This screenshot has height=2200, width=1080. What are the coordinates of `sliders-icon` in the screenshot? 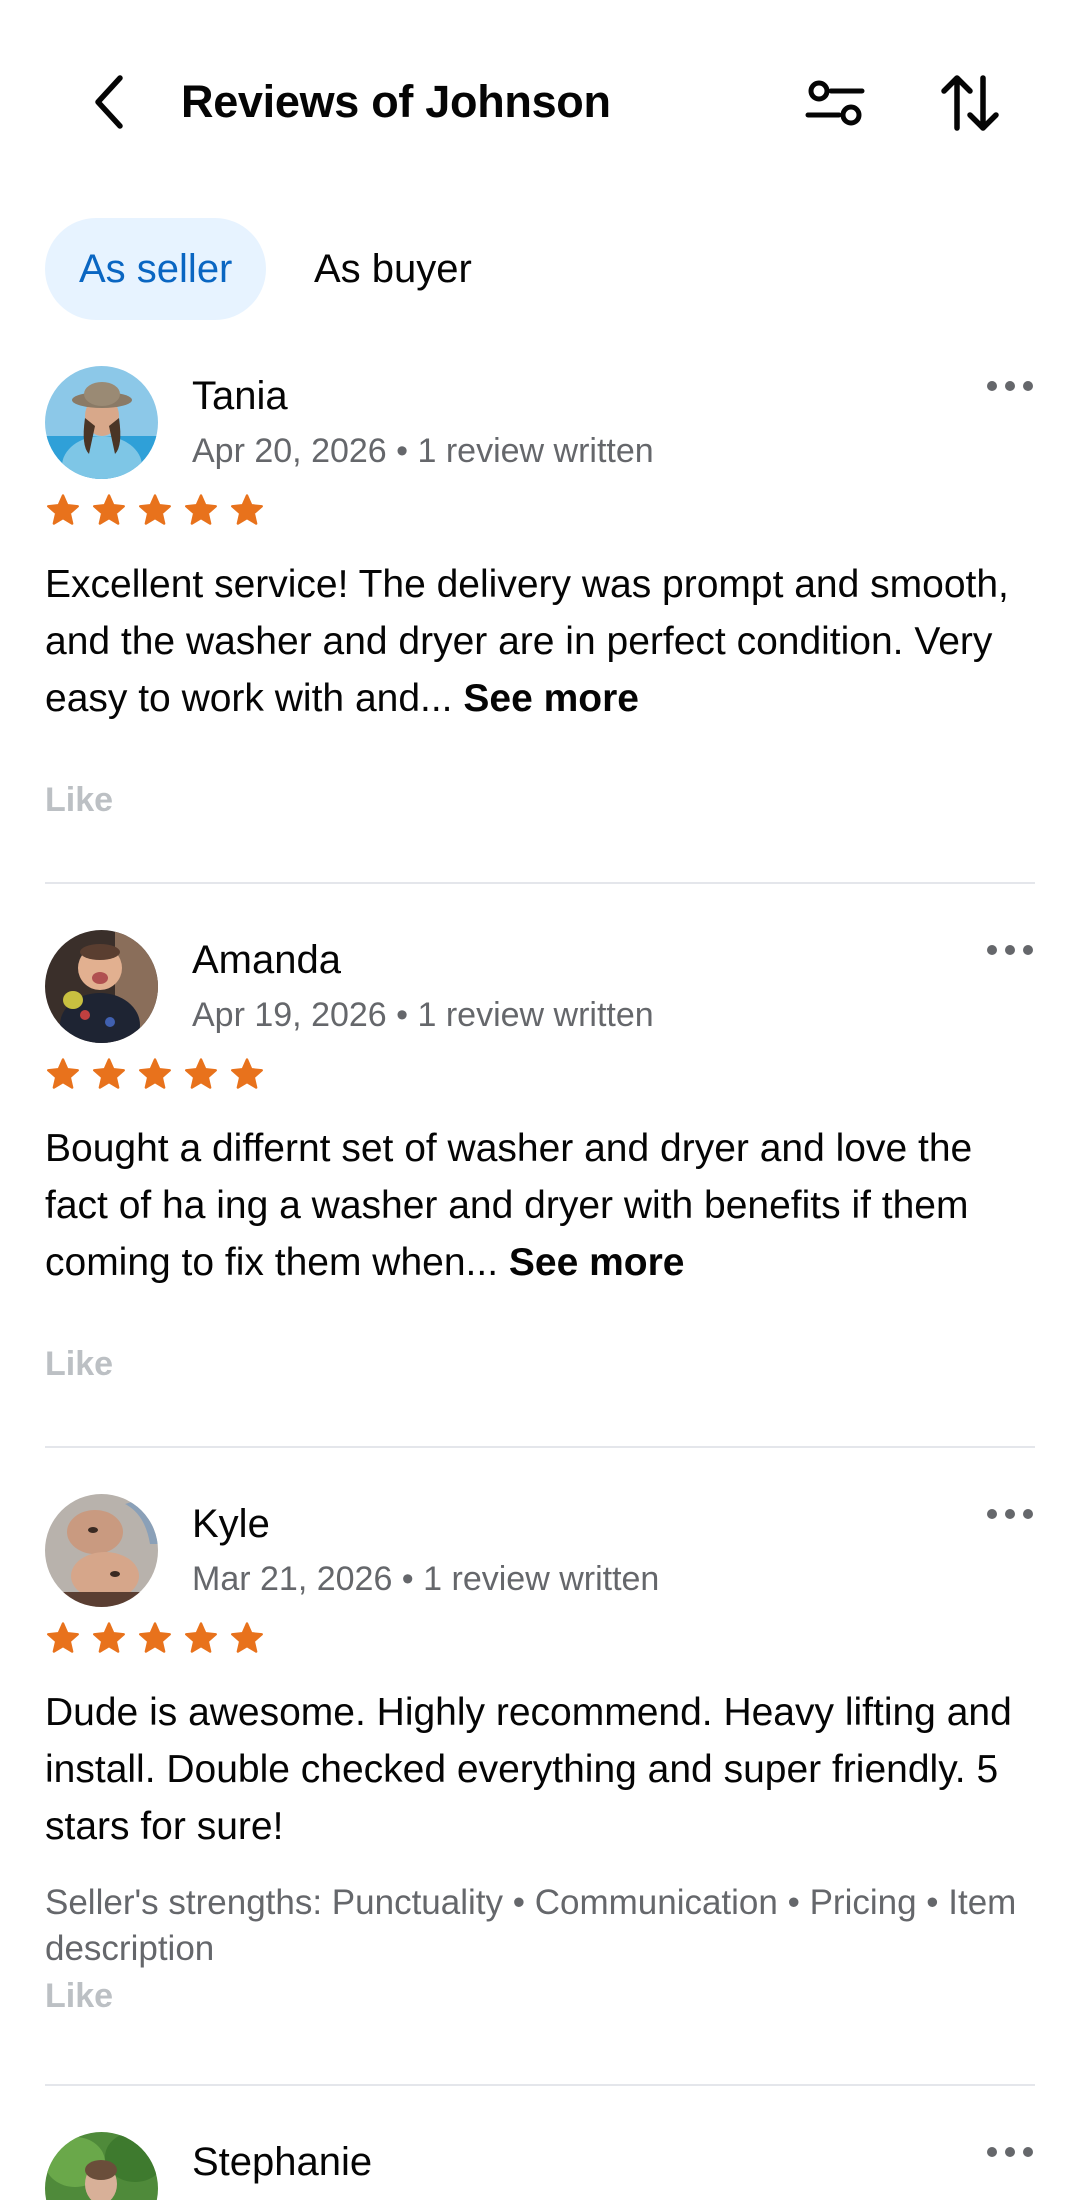 It's located at (835, 103).